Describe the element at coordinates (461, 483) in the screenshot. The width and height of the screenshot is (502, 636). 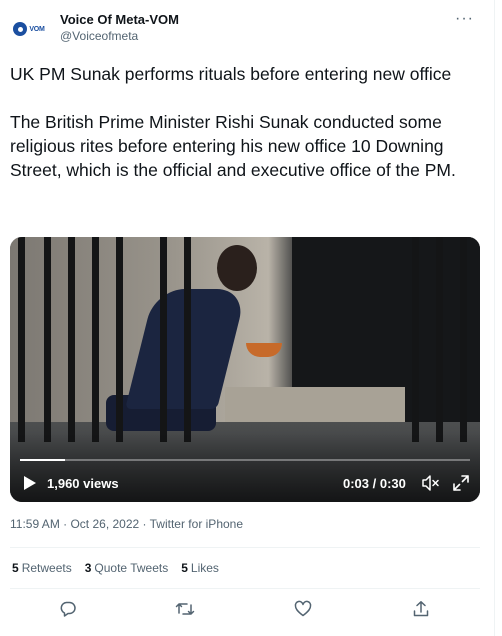
I see `fullscreen-icon` at that location.